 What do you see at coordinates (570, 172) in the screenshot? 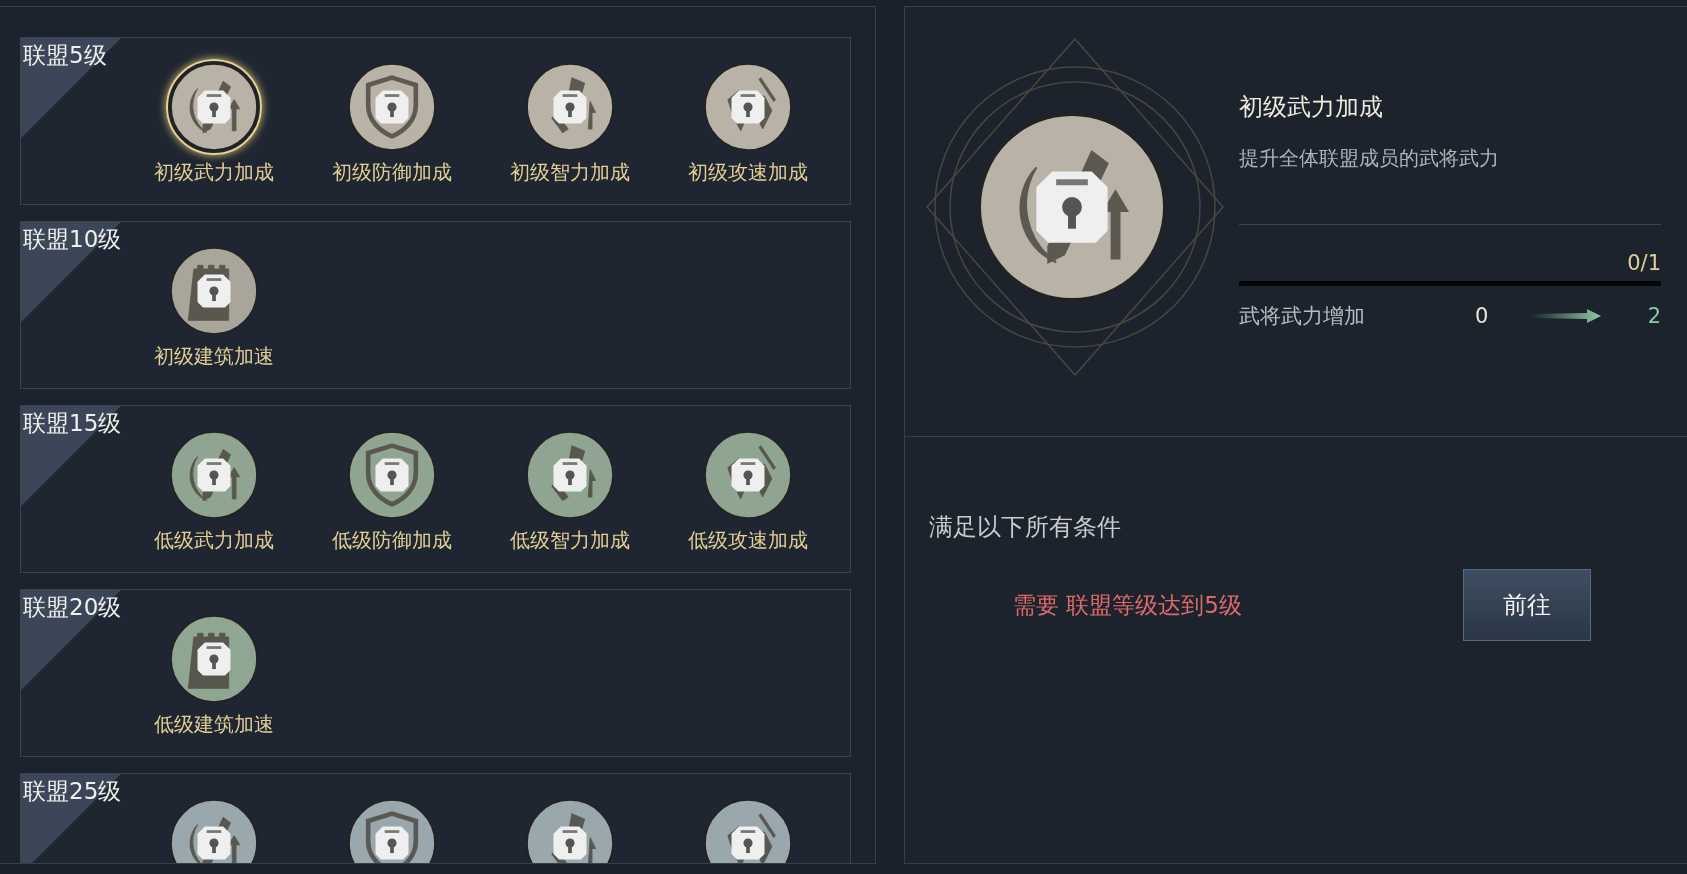
I see `skill-label: 初级智力加成` at bounding box center [570, 172].